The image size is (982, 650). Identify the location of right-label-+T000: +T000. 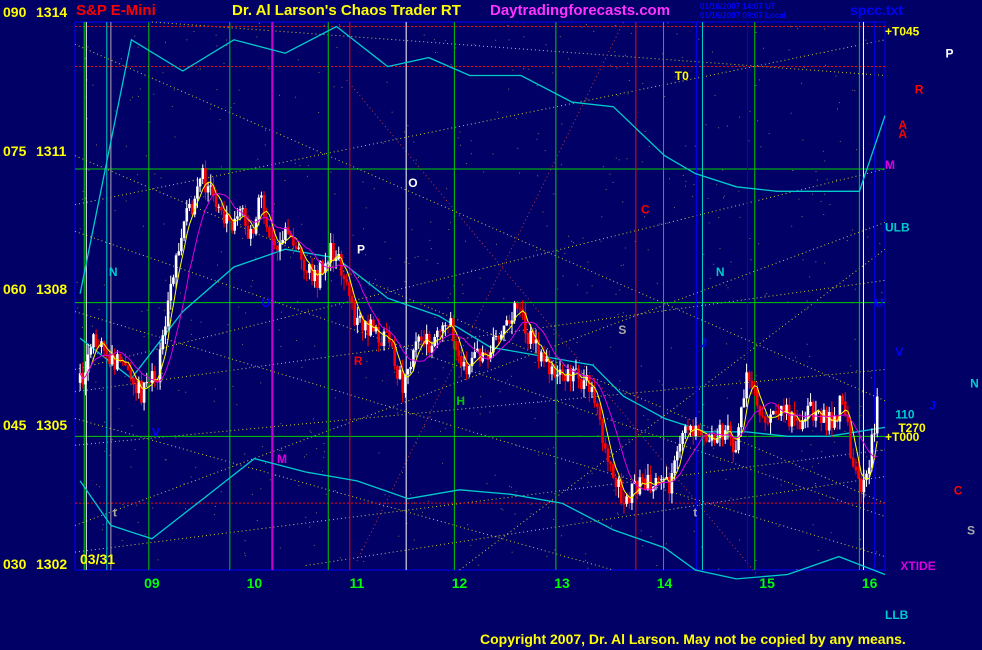
(902, 437).